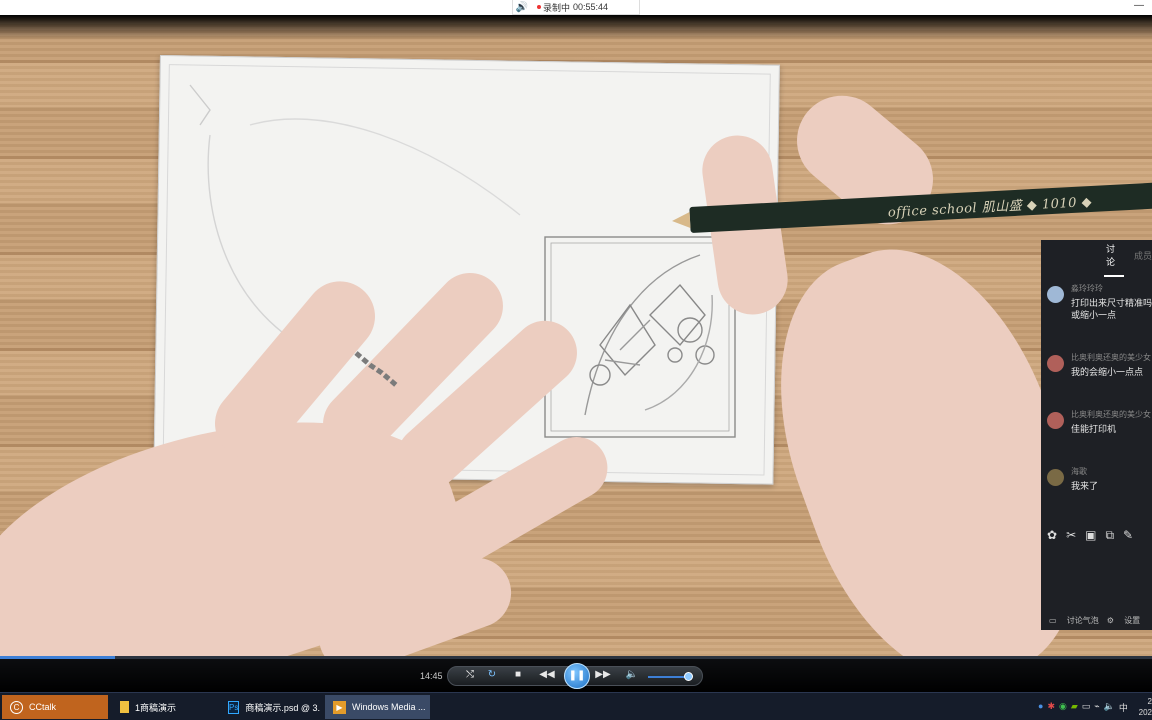 The width and height of the screenshot is (1152, 720). I want to click on system-tray: ● ✱ ◉ ▰ ▭ ⌁ 🔈 中, so click(1083, 707).